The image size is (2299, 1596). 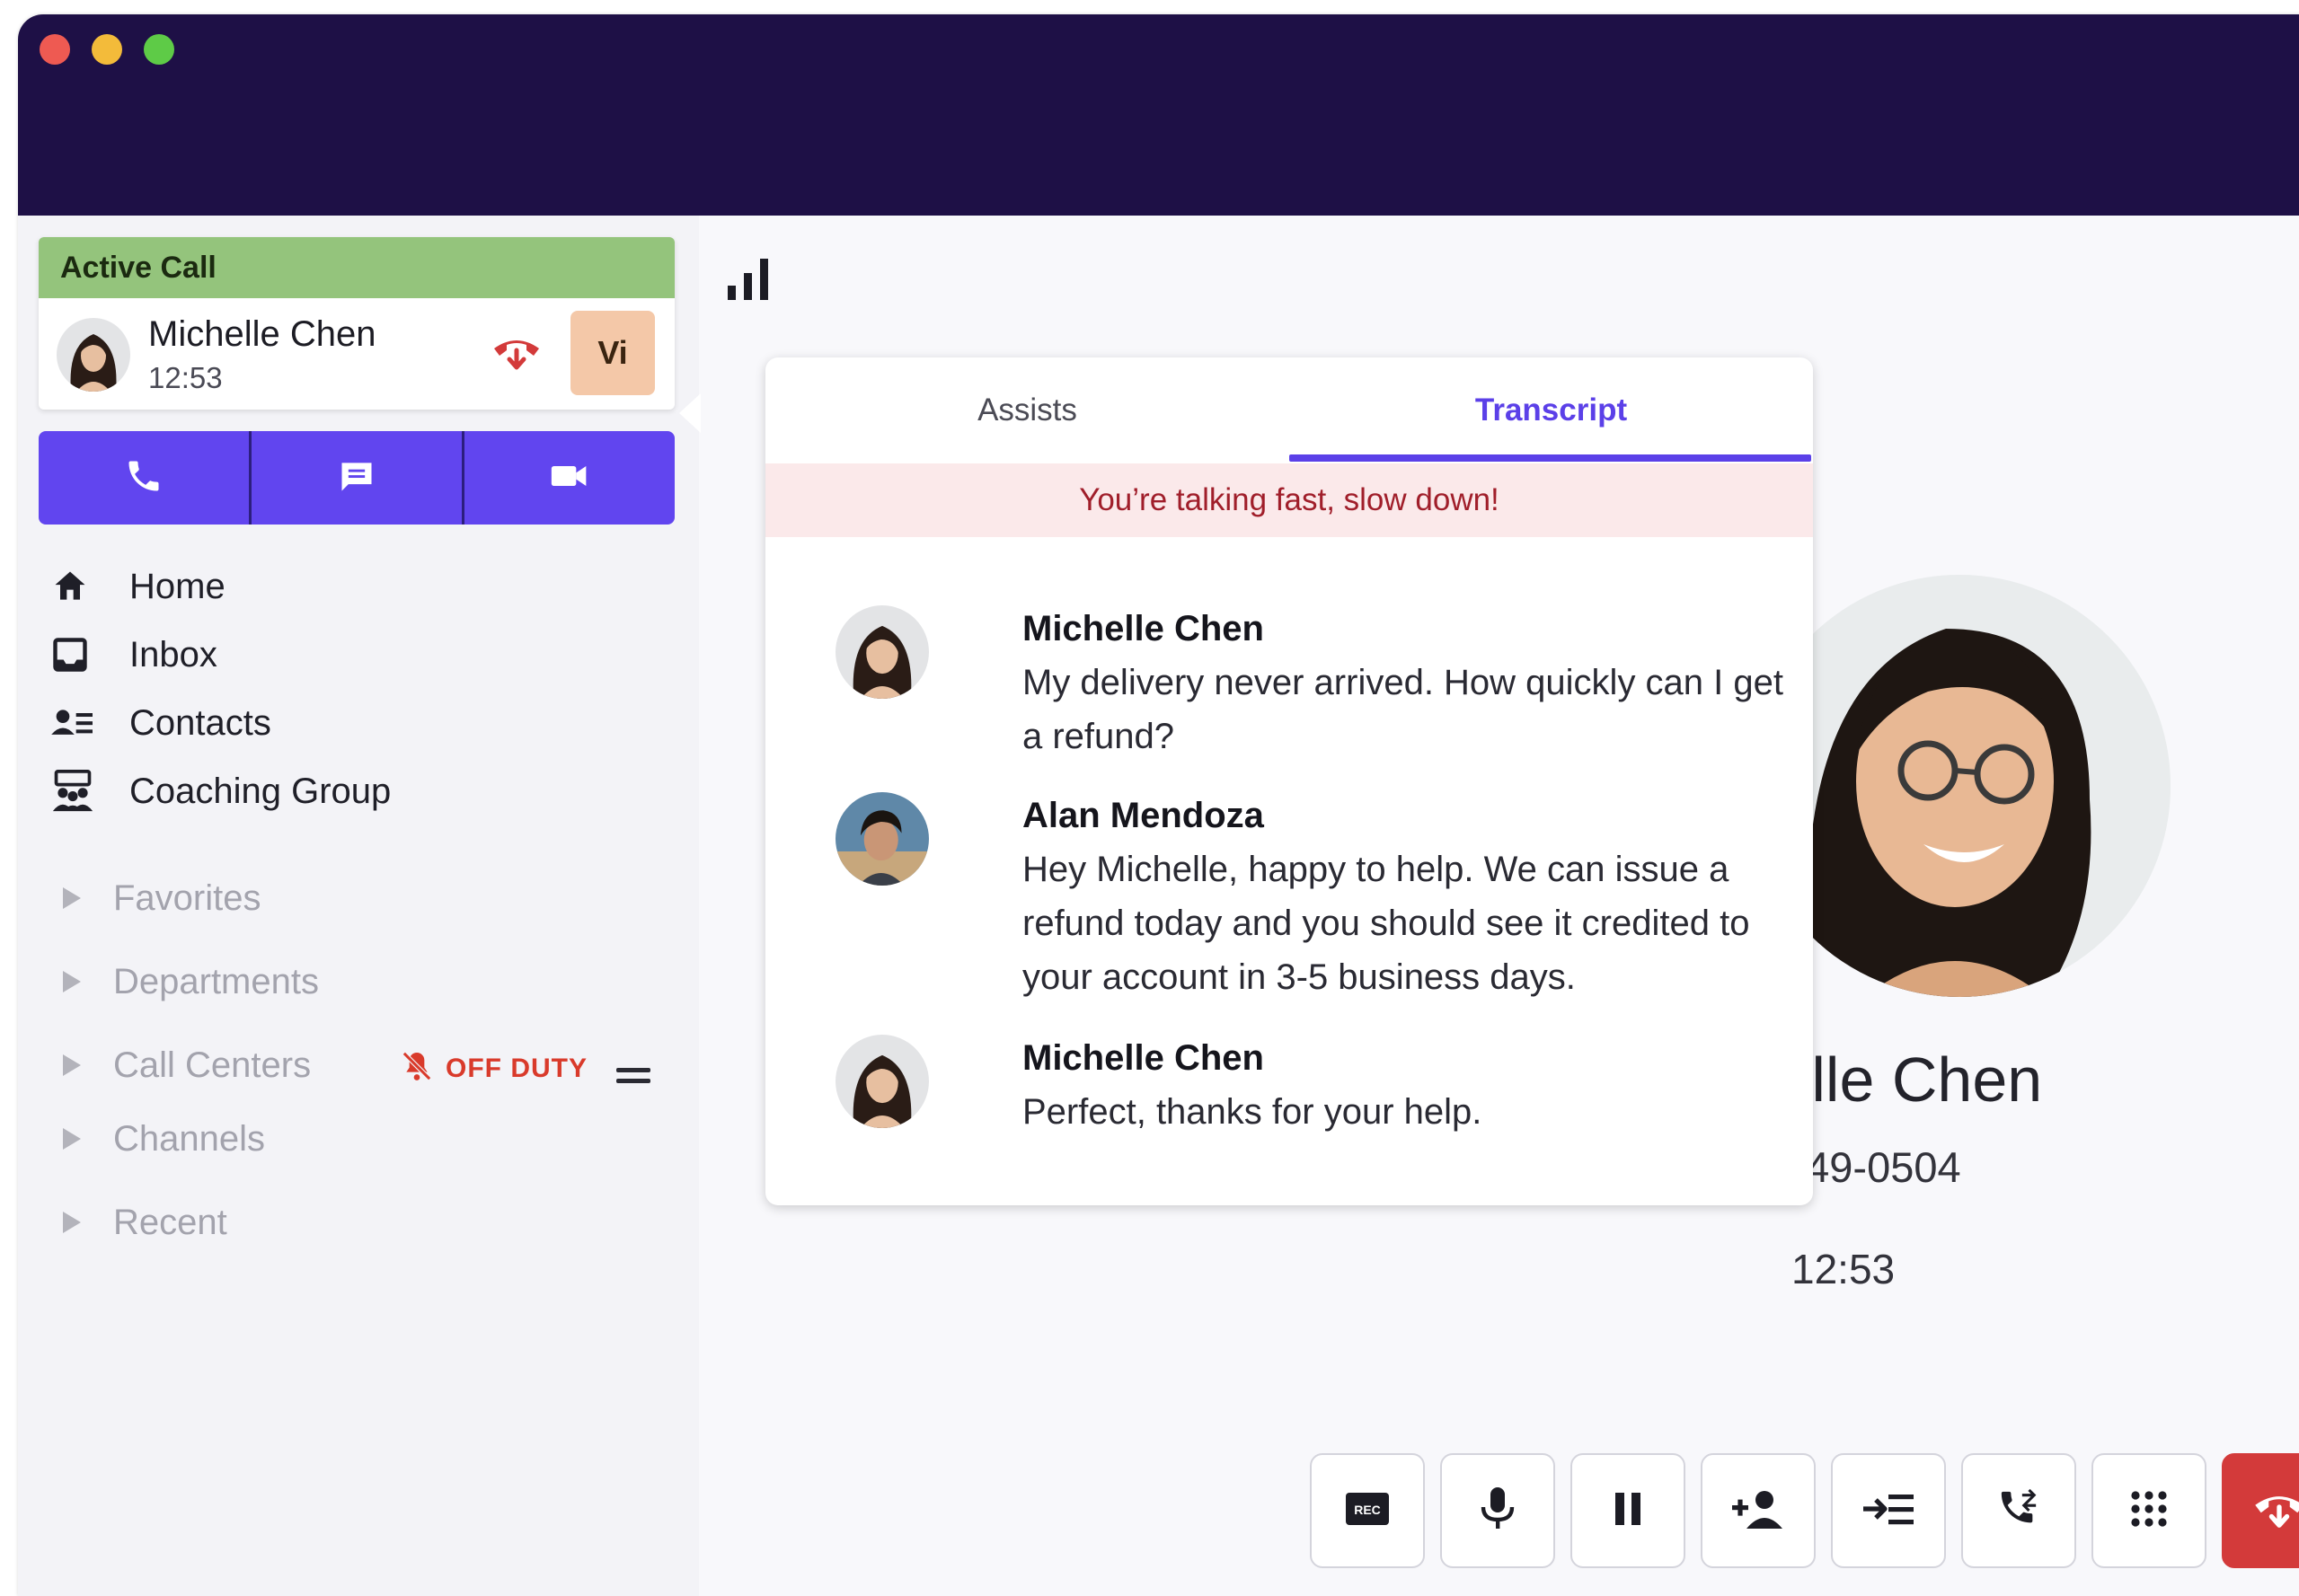 What do you see at coordinates (170, 1222) in the screenshot?
I see `group-label: Recent` at bounding box center [170, 1222].